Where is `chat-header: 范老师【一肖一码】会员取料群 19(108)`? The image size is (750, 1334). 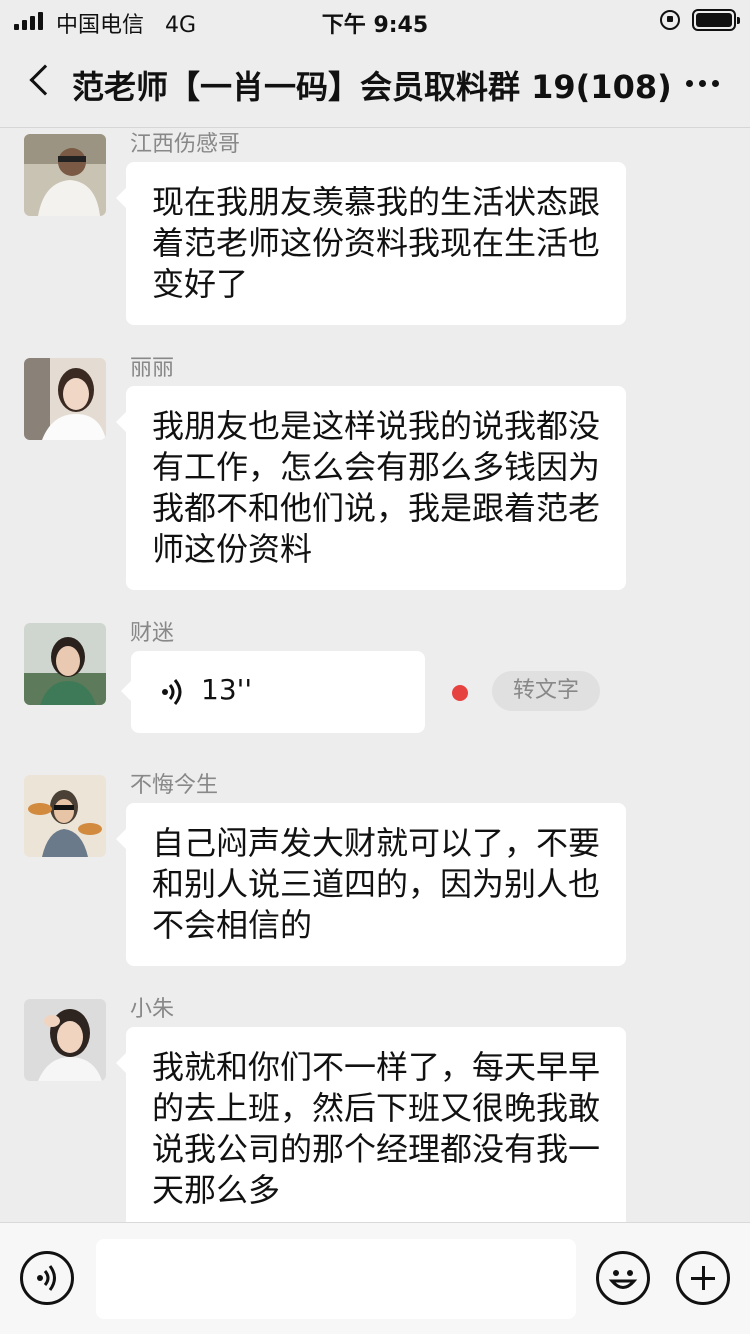
chat-header: 范老师【一肖一码】会员取料群 19(108) is located at coordinates (375, 84).